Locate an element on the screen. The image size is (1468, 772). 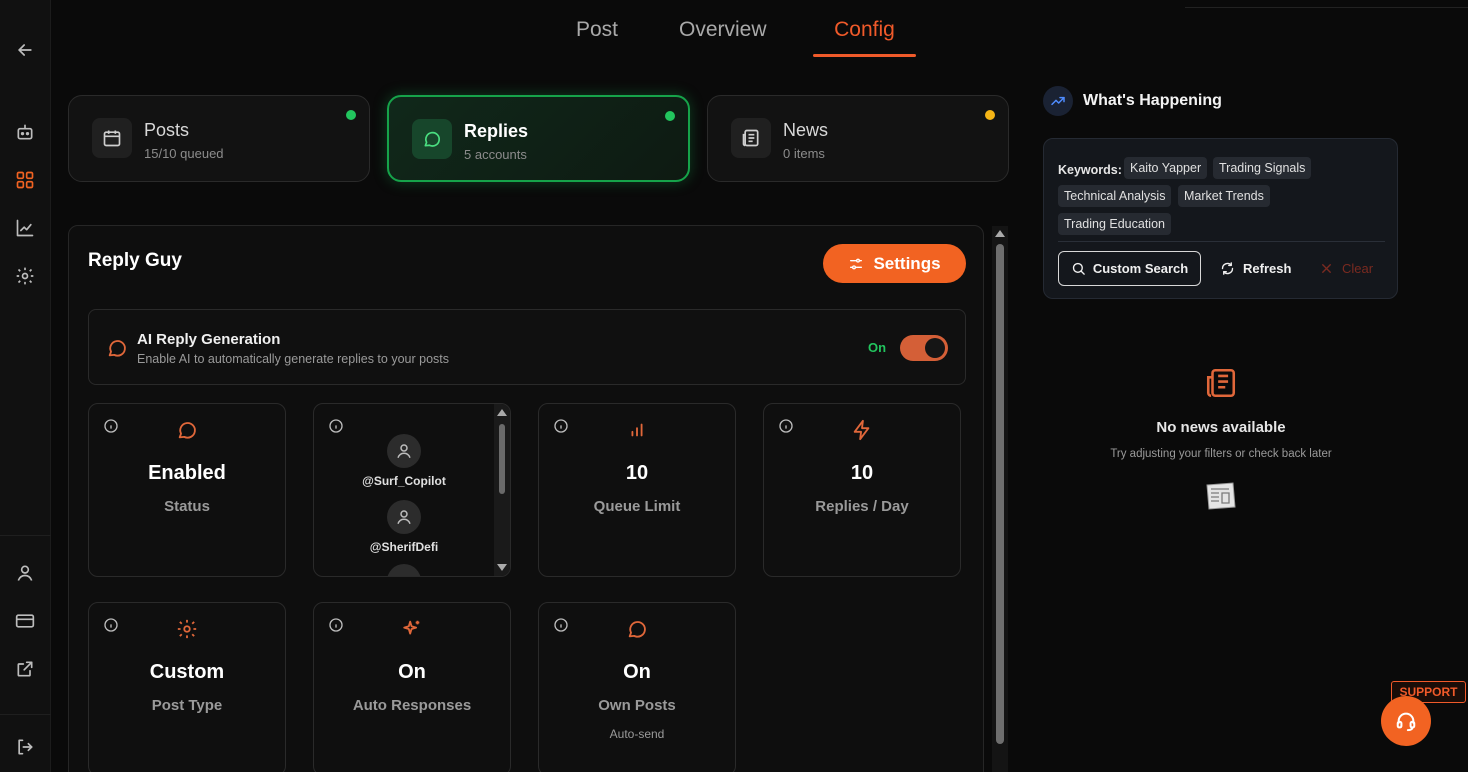
back-arrow-icon is located at coordinates (25, 50).